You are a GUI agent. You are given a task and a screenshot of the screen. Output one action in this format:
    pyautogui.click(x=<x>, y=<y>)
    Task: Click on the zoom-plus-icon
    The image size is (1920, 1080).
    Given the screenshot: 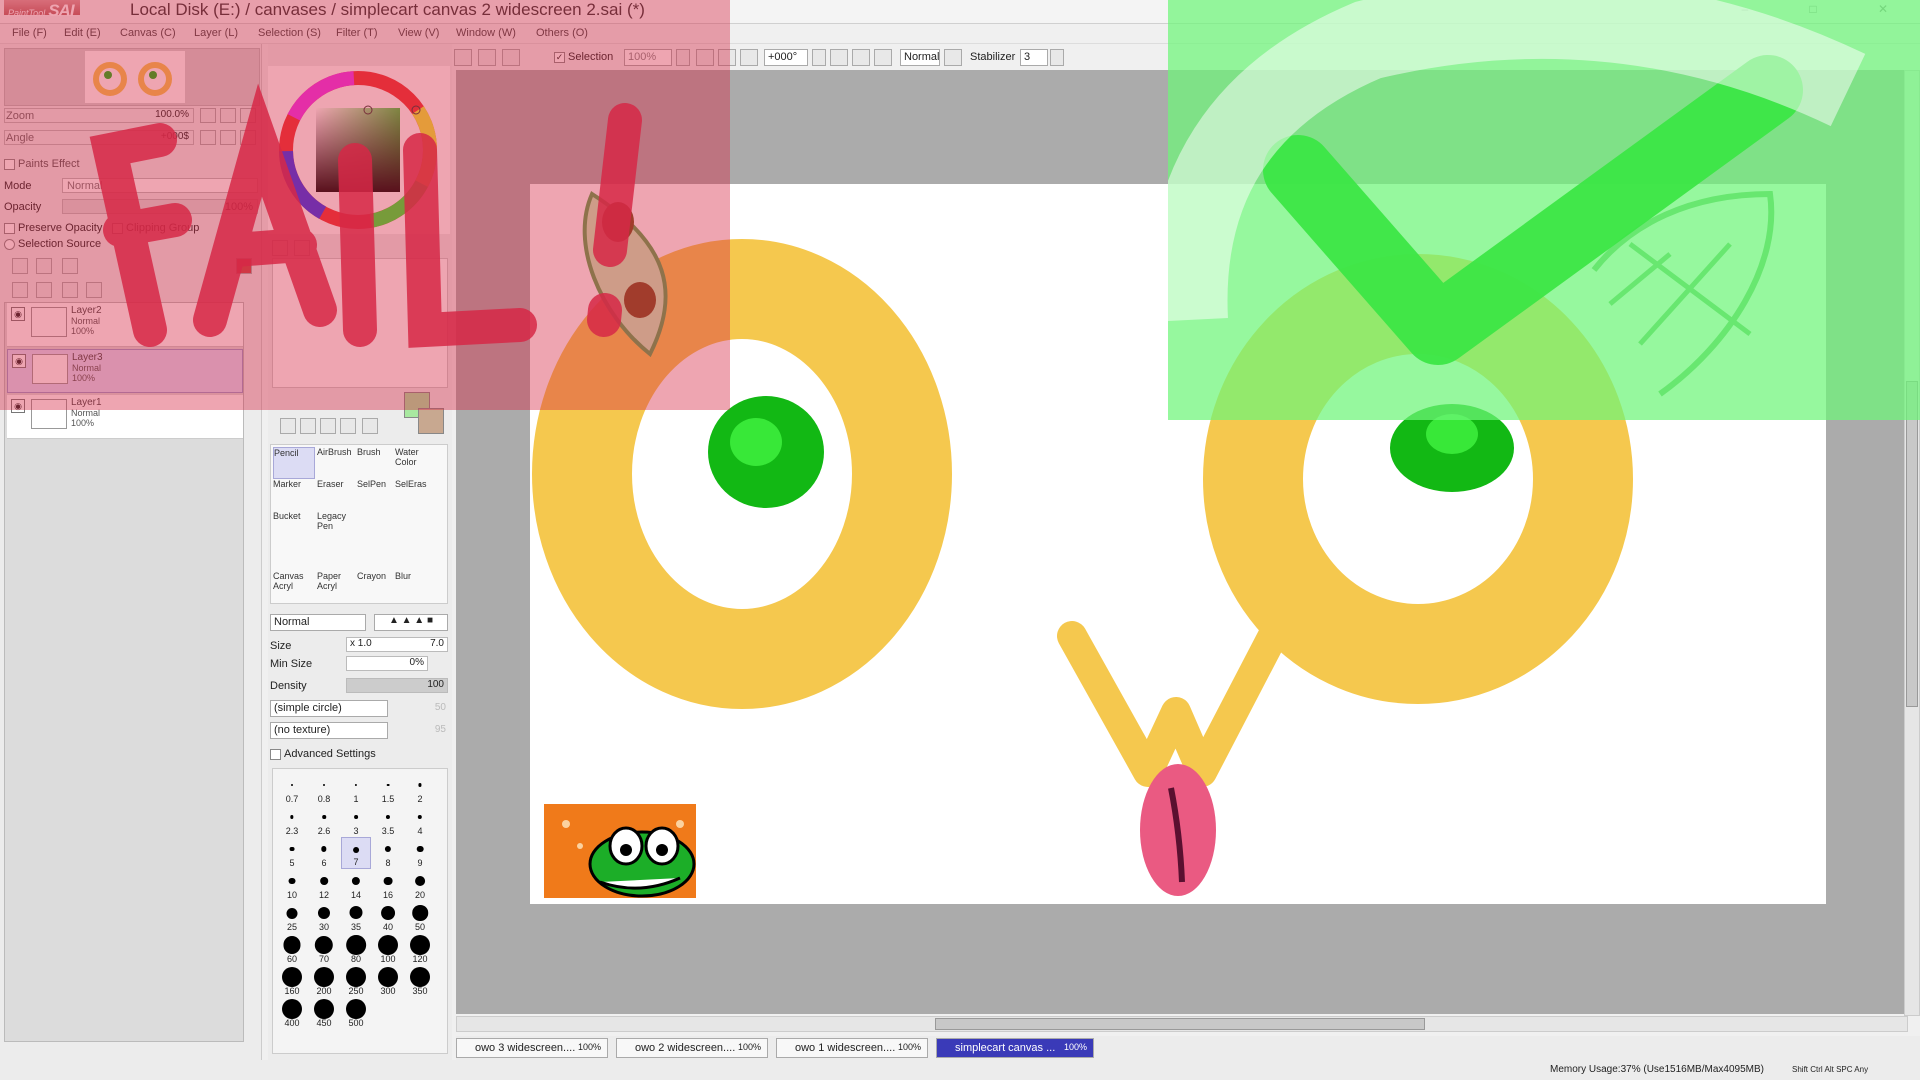 What is the action you would take?
    pyautogui.click(x=228, y=115)
    